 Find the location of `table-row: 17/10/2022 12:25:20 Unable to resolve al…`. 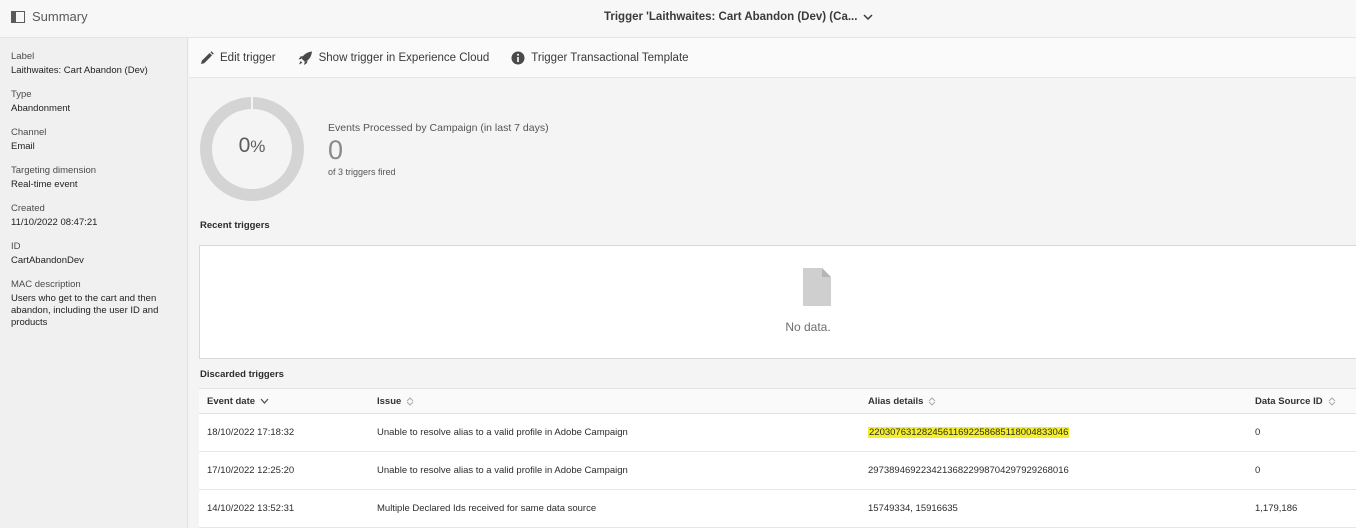

table-row: 17/10/2022 12:25:20 Unable to resolve al… is located at coordinates (777, 471).